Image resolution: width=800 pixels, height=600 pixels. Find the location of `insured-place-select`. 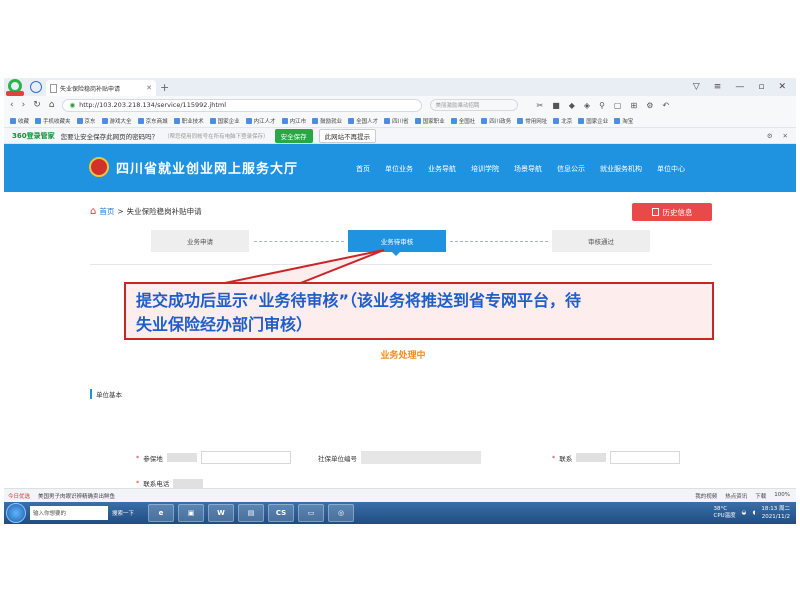

insured-place-select is located at coordinates (245, 457).